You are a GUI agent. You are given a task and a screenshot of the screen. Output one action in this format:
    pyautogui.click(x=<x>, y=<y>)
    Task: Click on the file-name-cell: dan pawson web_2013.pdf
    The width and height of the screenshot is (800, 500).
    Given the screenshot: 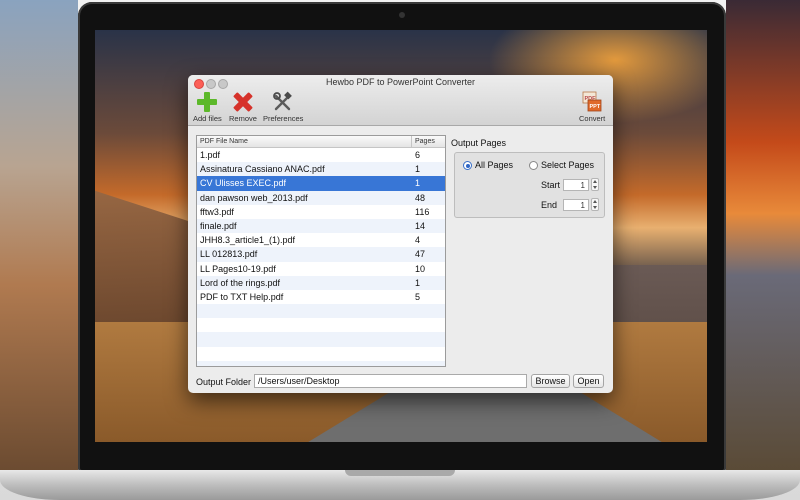 What is the action you would take?
    pyautogui.click(x=254, y=197)
    